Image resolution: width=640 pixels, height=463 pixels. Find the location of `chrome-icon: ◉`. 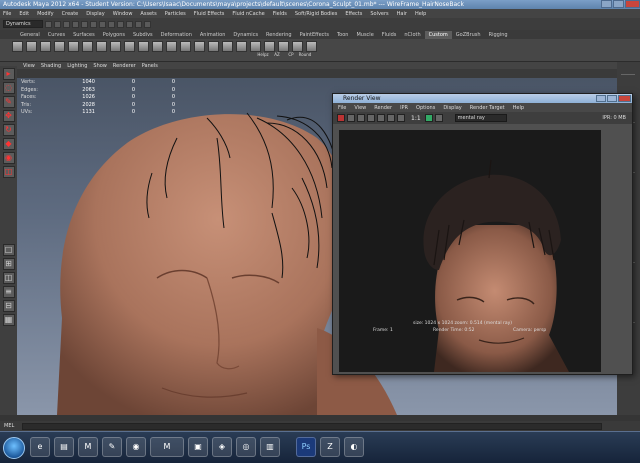

chrome-icon: ◉ is located at coordinates (136, 447).